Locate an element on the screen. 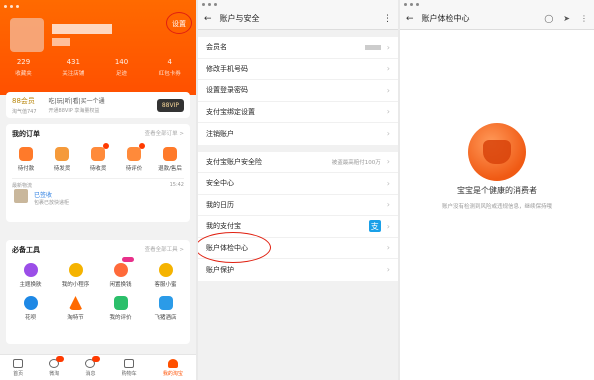 The height and width of the screenshot is (380, 594). stat-coupons: 4 红包卡券 is located at coordinates (170, 67).